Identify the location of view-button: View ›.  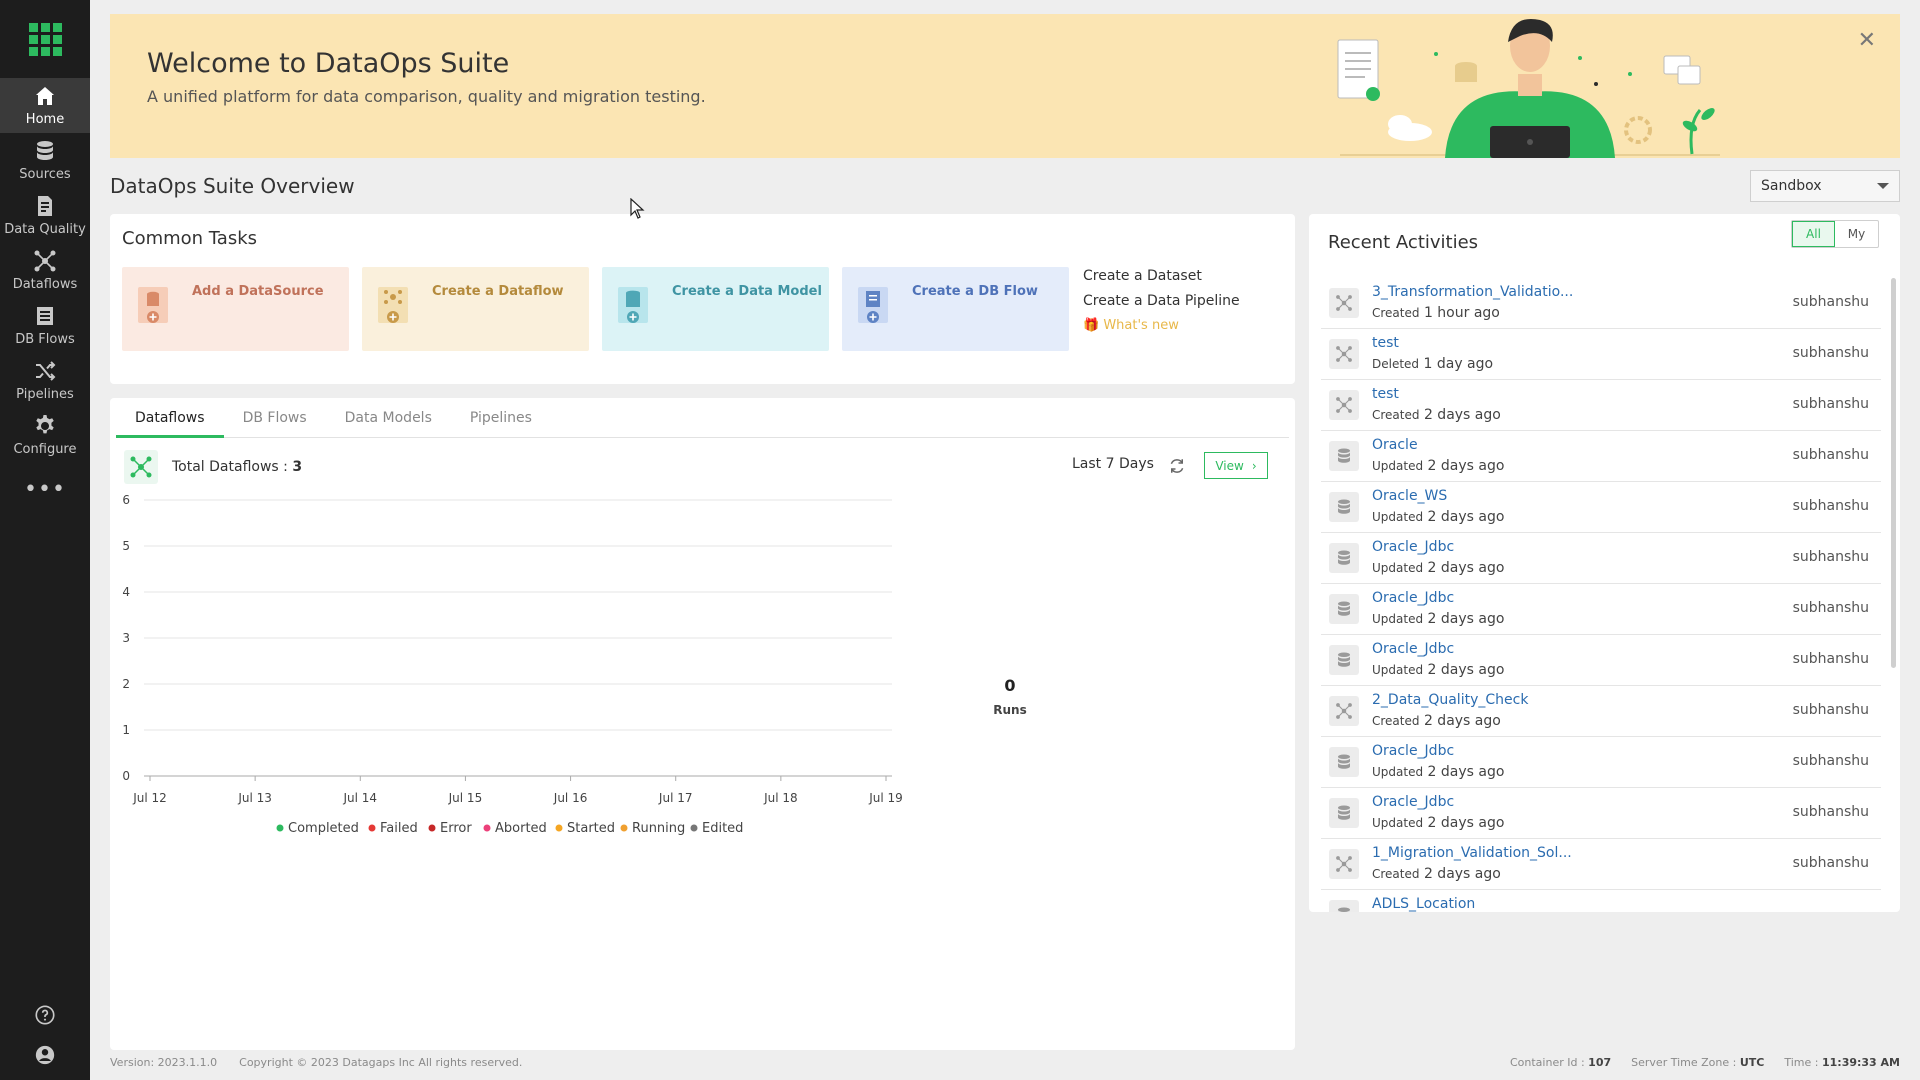
(1236, 465).